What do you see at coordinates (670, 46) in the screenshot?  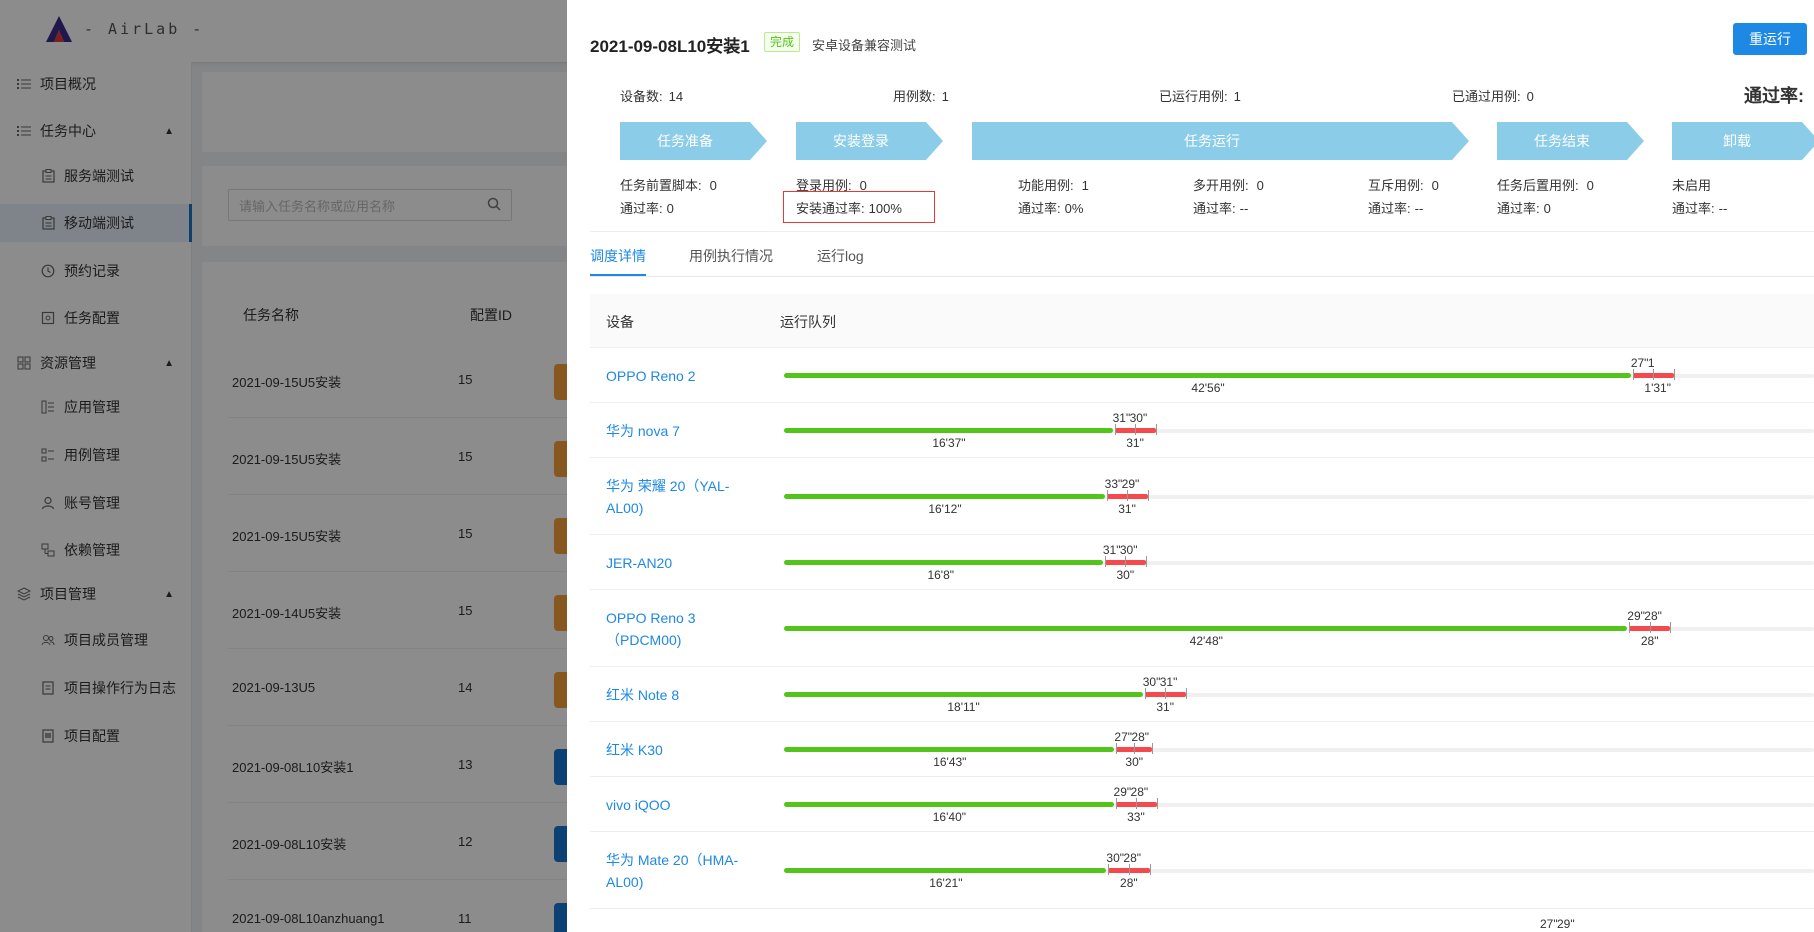 I see `drawer-title: 2021-09-08L10安装1` at bounding box center [670, 46].